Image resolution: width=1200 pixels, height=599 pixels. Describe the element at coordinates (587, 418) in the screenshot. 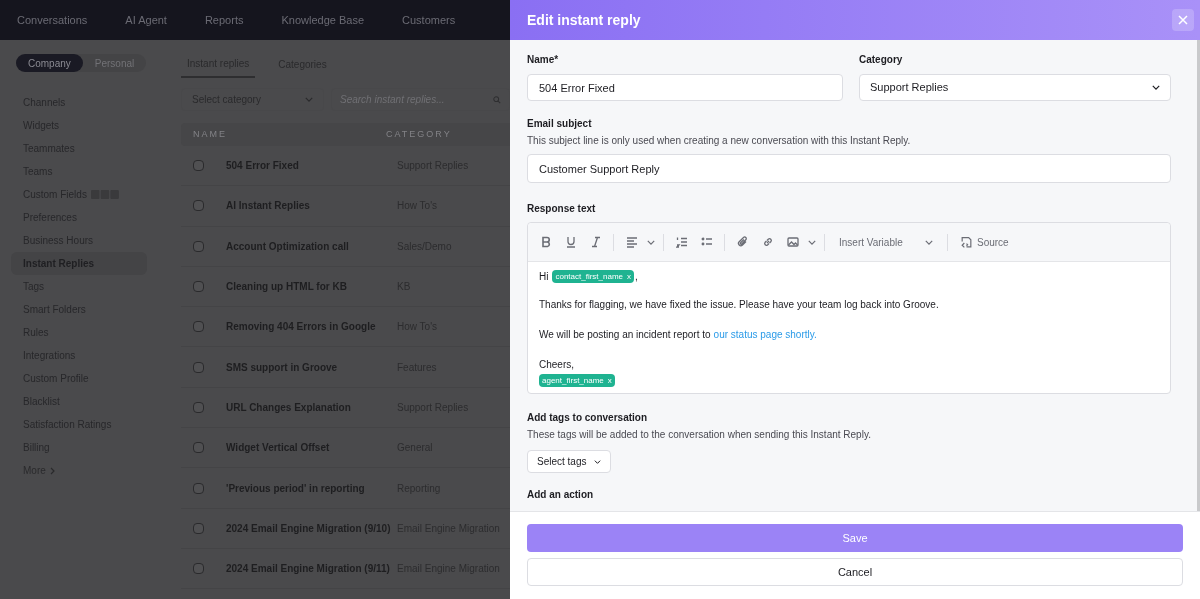

I see `field-label: Add tags to conversation` at that location.